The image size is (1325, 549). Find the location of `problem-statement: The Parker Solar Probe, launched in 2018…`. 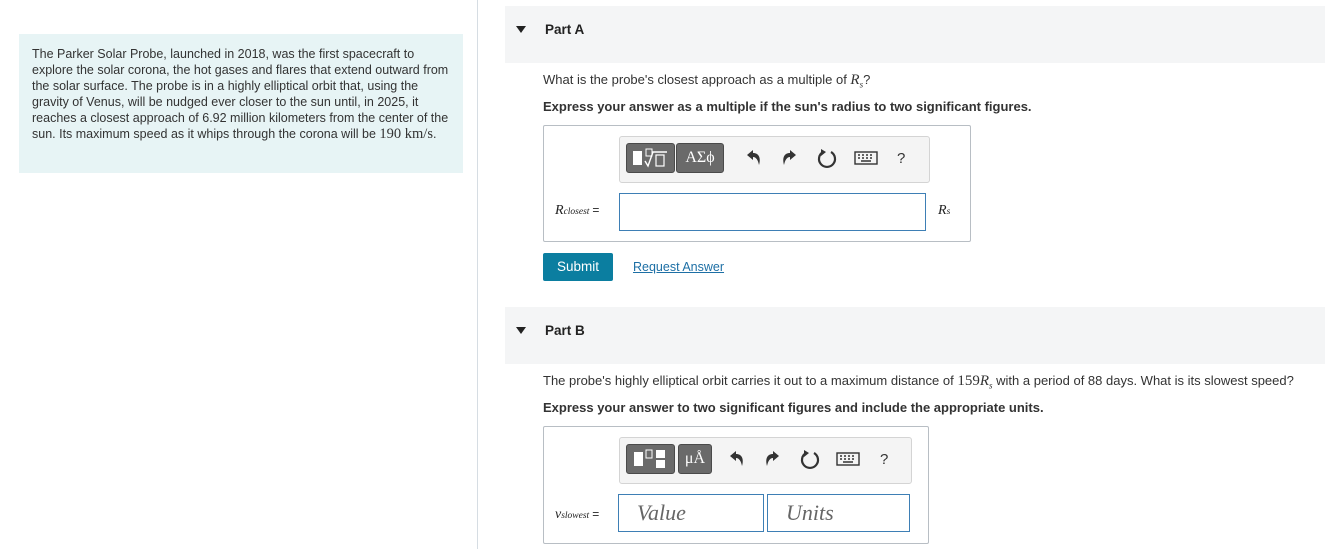

problem-statement: The Parker Solar Probe, launched in 2018… is located at coordinates (241, 103).